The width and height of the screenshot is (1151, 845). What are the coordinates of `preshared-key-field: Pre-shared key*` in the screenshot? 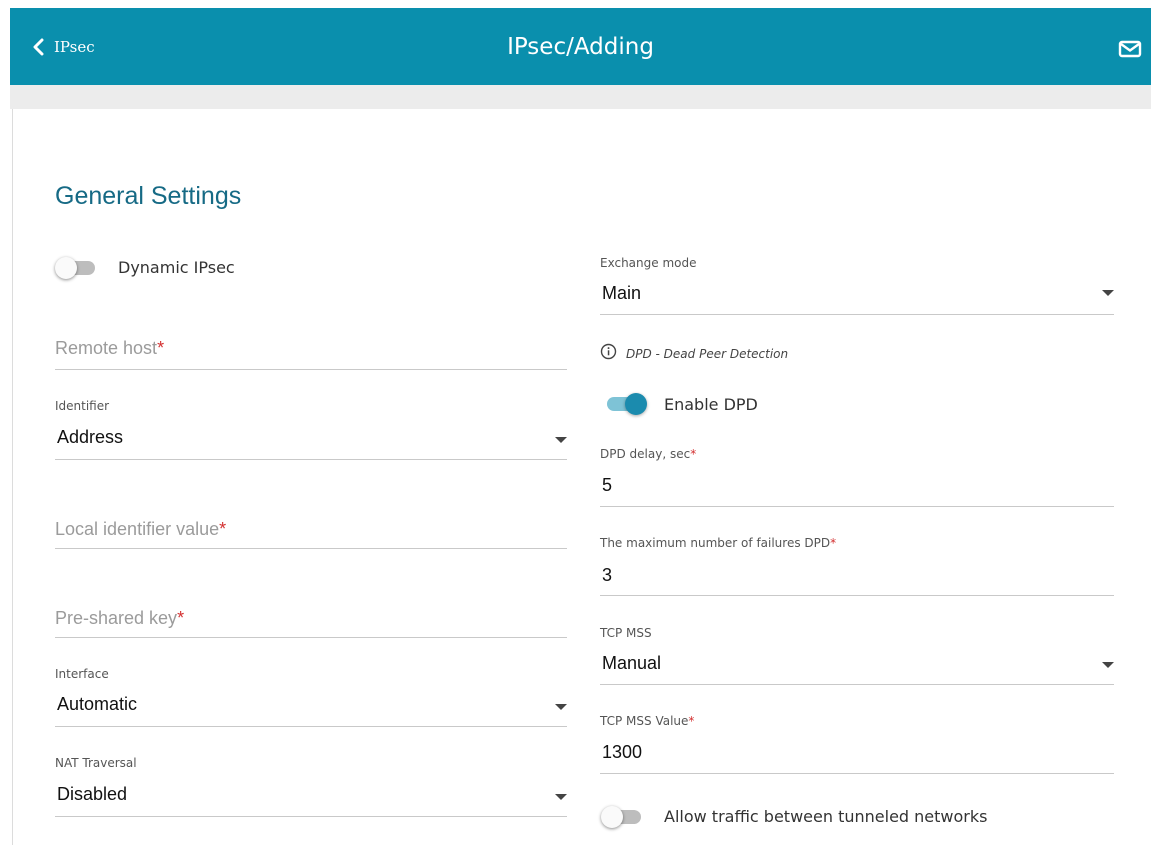 It's located at (311, 618).